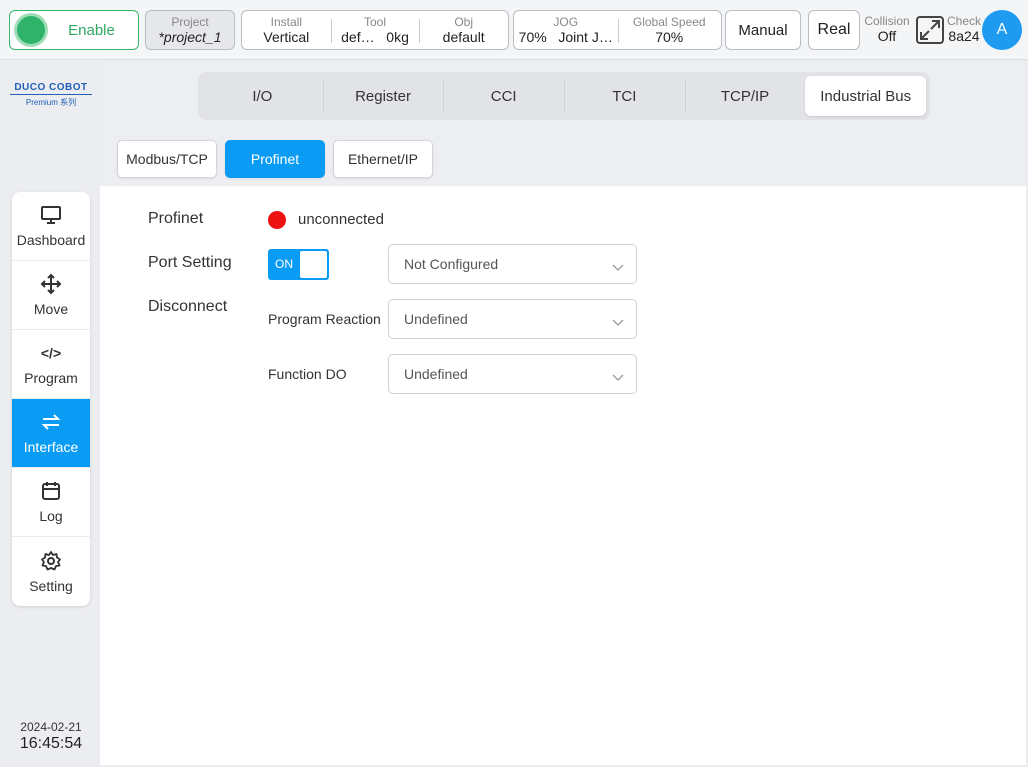 This screenshot has height=767, width=1028. What do you see at coordinates (51, 585) in the screenshot?
I see `sidebar-item-label: Setting` at bounding box center [51, 585].